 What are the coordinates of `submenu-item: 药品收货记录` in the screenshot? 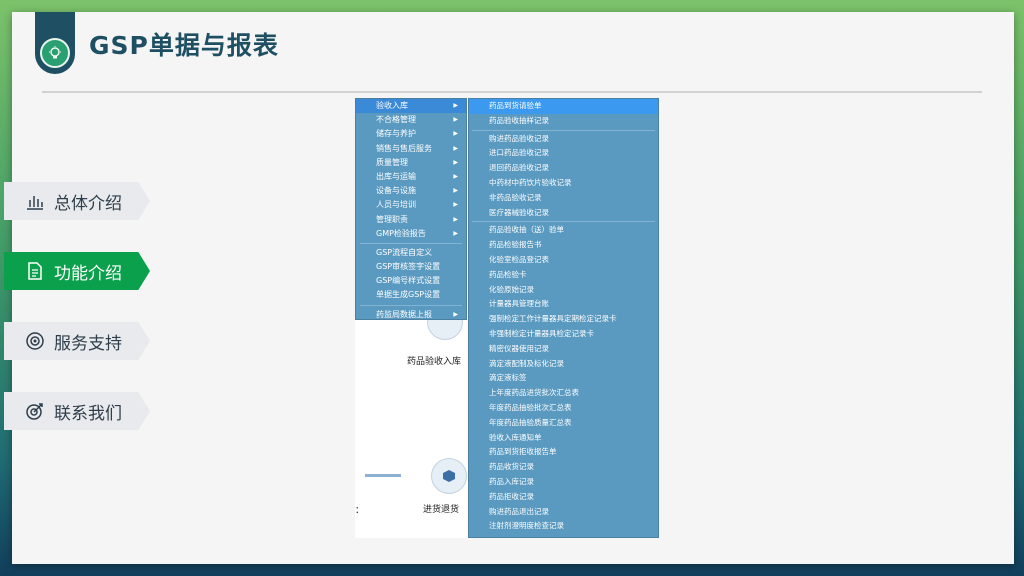 It's located at (563, 467).